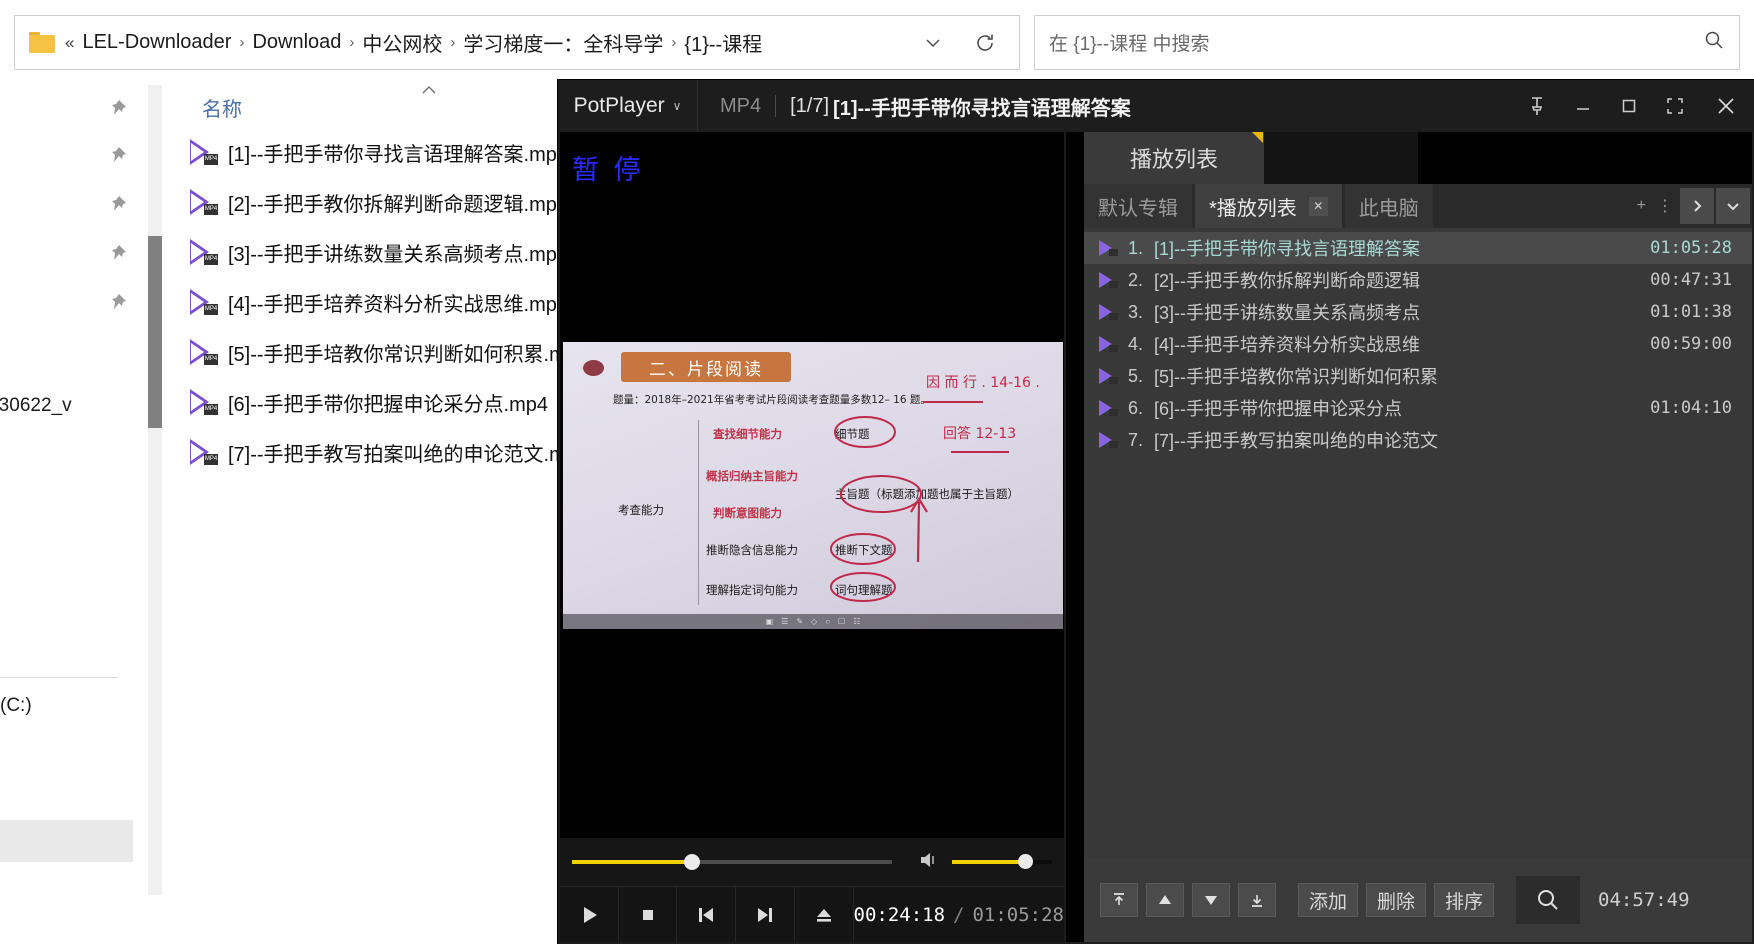 The image size is (1754, 944). Describe the element at coordinates (1675, 106) in the screenshot. I see `fullscreen-icon` at that location.